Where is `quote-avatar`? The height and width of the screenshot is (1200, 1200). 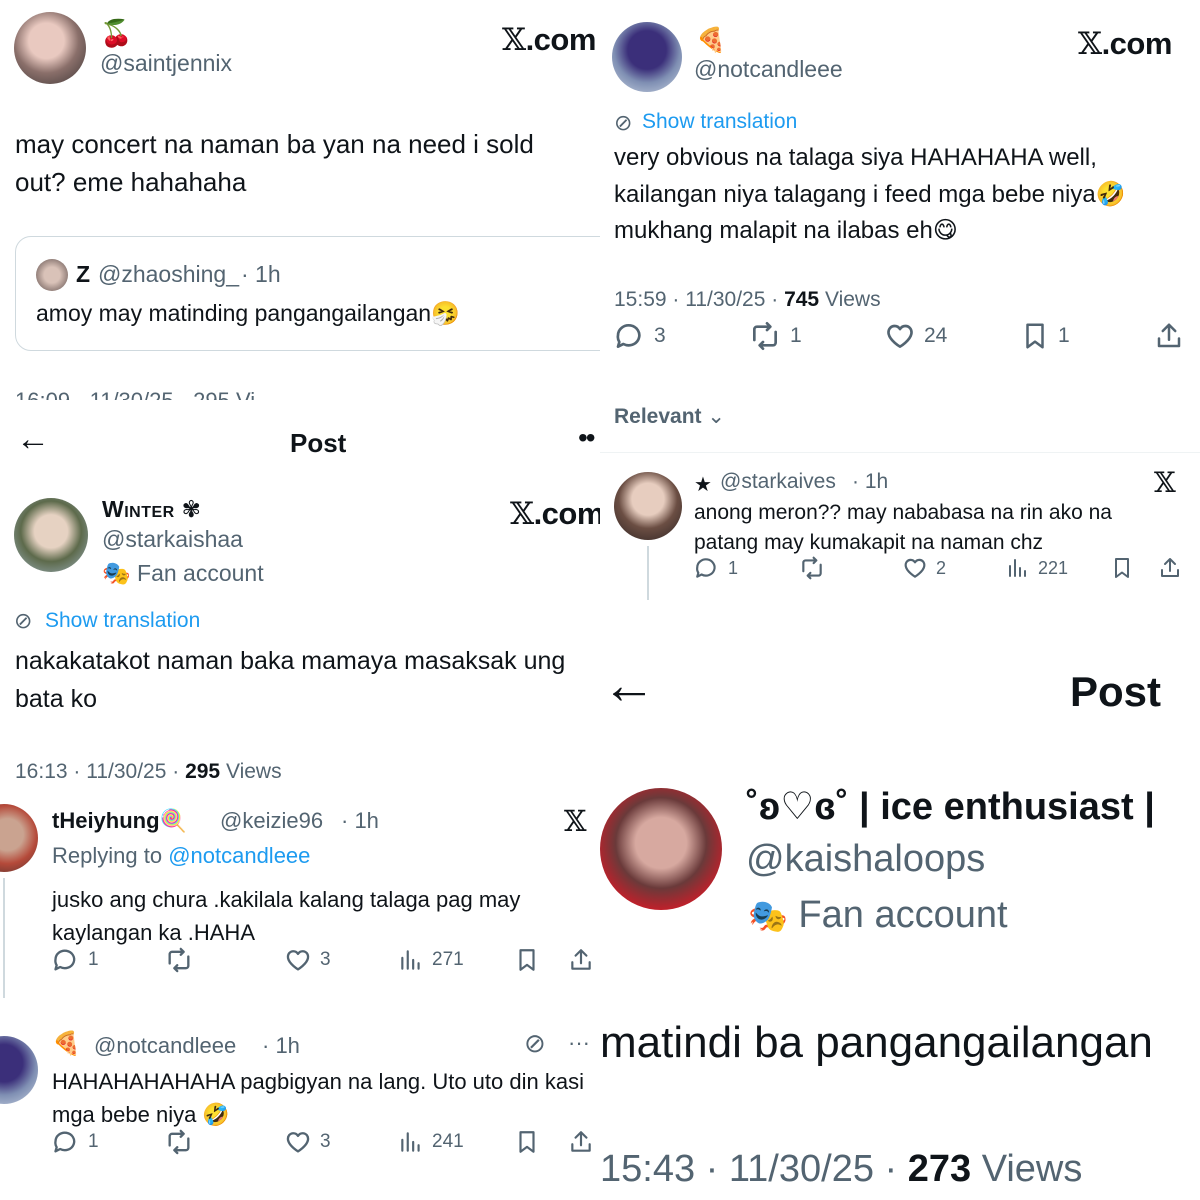 quote-avatar is located at coordinates (52, 275).